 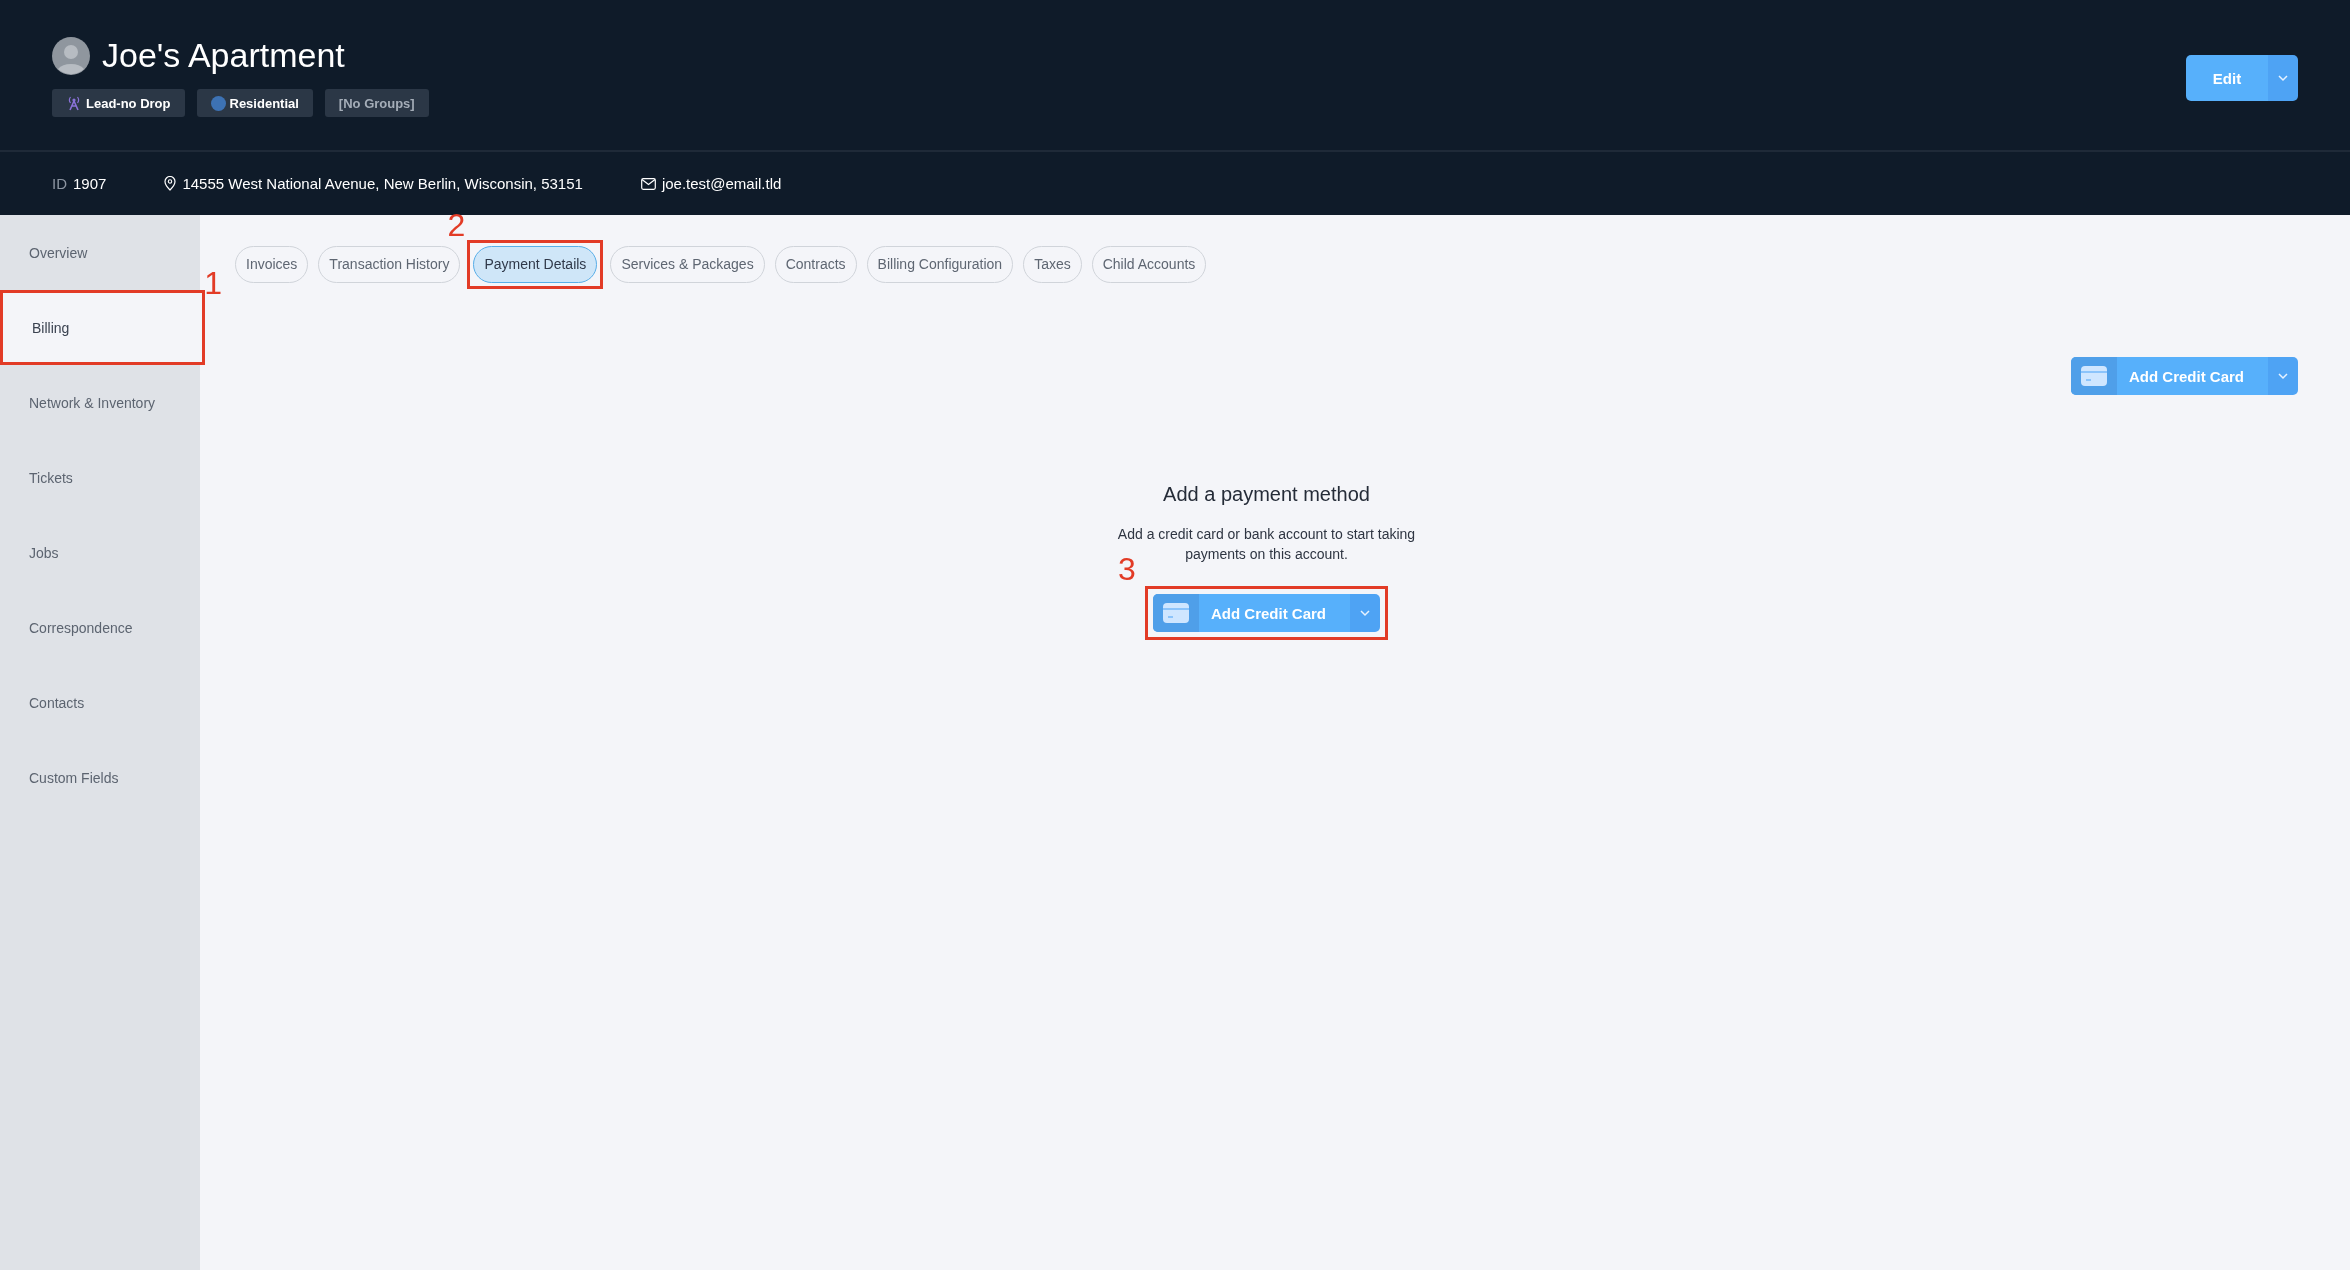 What do you see at coordinates (721, 183) in the screenshot?
I see `email-text: joe.test@email.tld` at bounding box center [721, 183].